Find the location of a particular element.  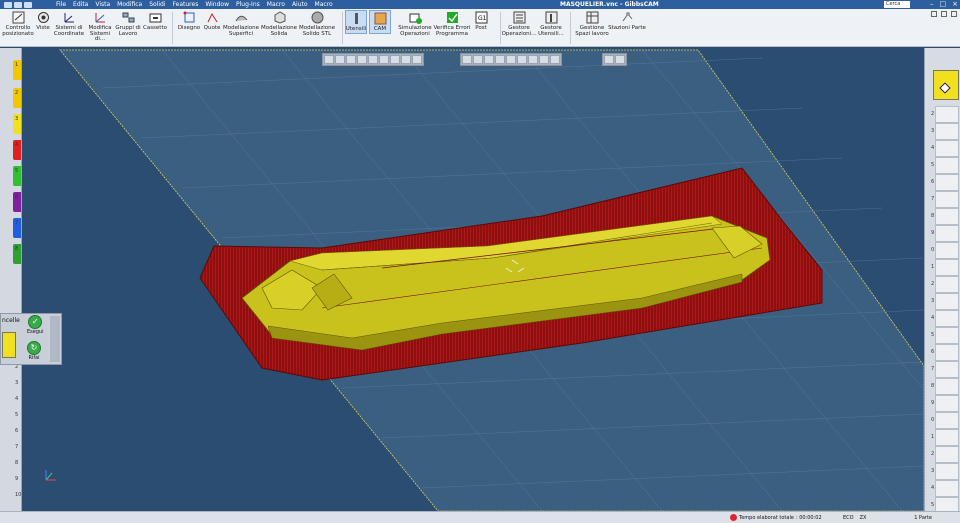

redo-icon is located at coordinates (28, 4).